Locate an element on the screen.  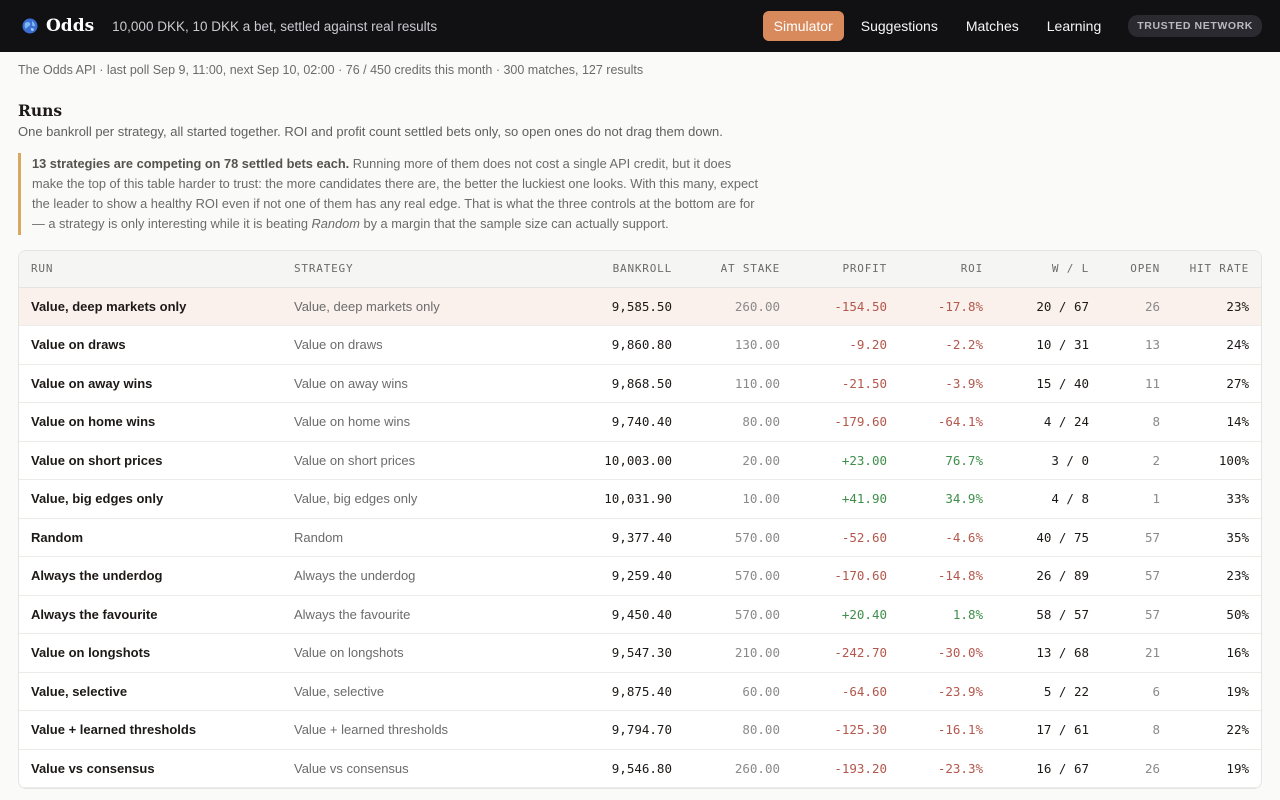
strategy-name: Value vs consensus is located at coordinates (392, 768).